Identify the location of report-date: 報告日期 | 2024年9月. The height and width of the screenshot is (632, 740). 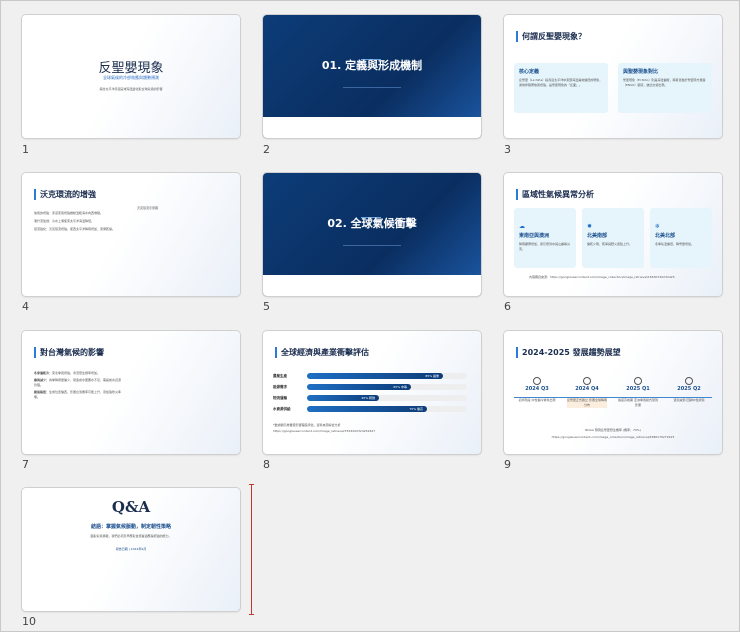
(131, 549).